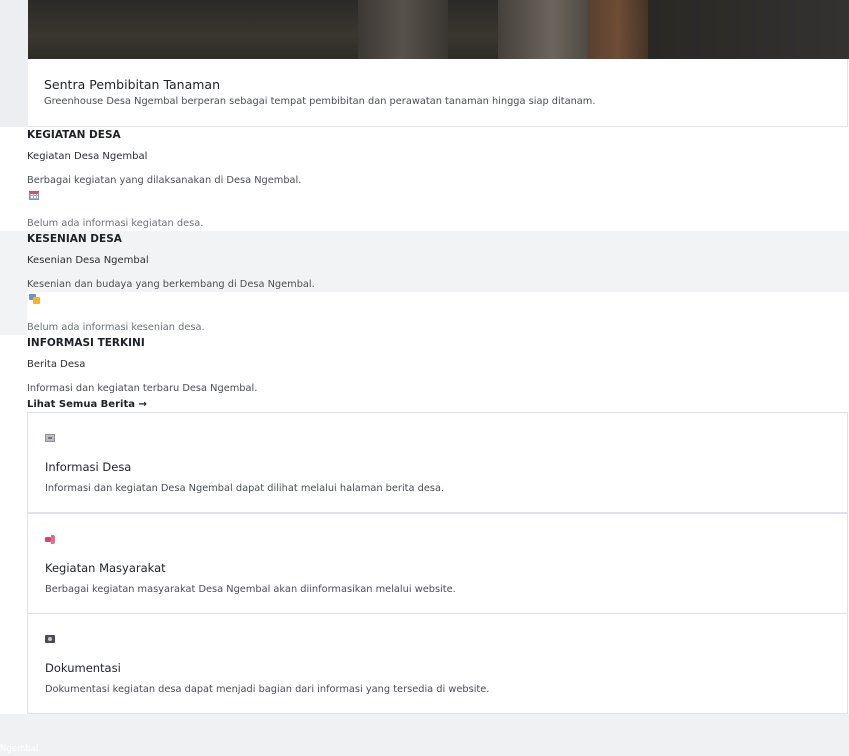 The width and height of the screenshot is (849, 756). I want to click on news-card-title: Dokumentasi, so click(83, 668).